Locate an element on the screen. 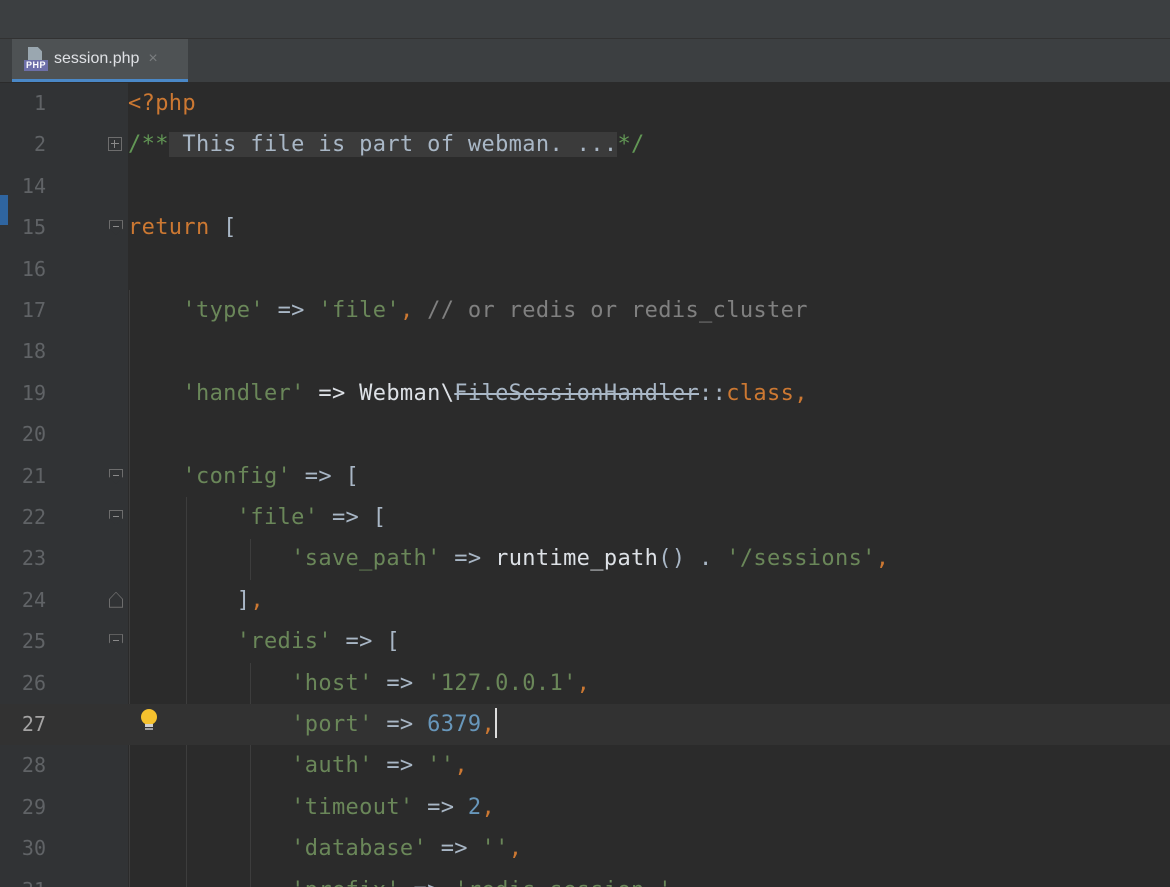  code-line: 25 'redis' => [ is located at coordinates (585, 641).